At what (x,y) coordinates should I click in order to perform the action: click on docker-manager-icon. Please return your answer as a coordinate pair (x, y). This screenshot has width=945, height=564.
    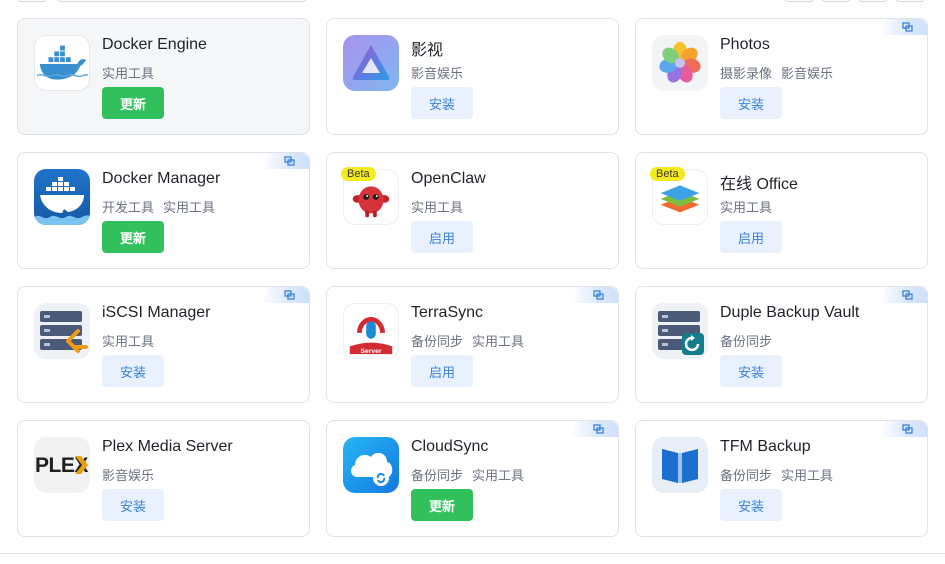
    Looking at the image, I should click on (62, 197).